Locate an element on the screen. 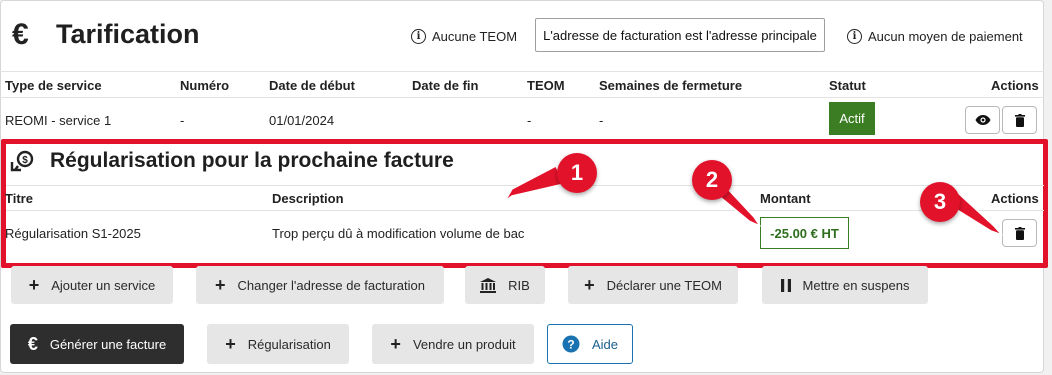  callout-badge-1: 1 is located at coordinates (577, 173).